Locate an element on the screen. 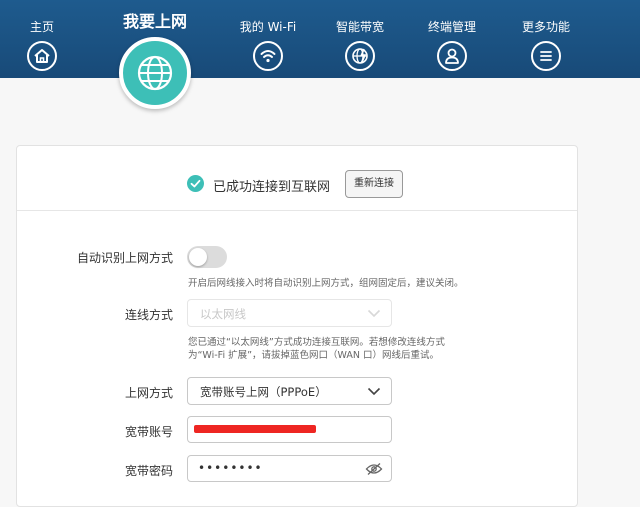  nav-label: 我的 Wi-Fi is located at coordinates (268, 27).